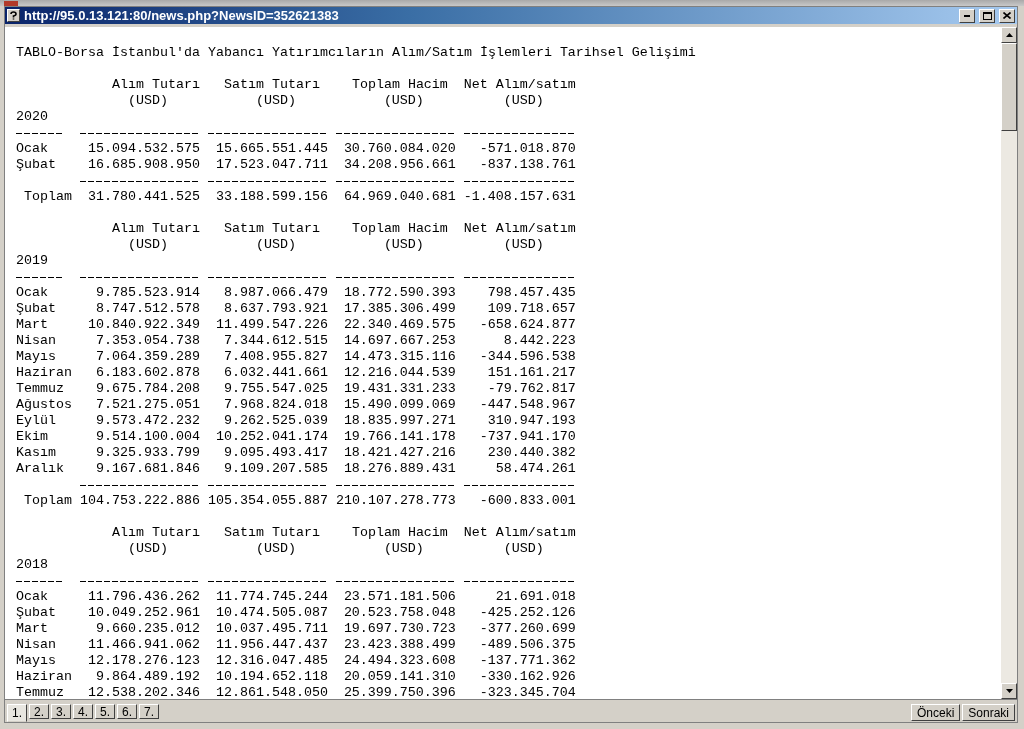 This screenshot has height=729, width=1024. Describe the element at coordinates (1009, 691) in the screenshot. I see `scroll-down-button` at that location.